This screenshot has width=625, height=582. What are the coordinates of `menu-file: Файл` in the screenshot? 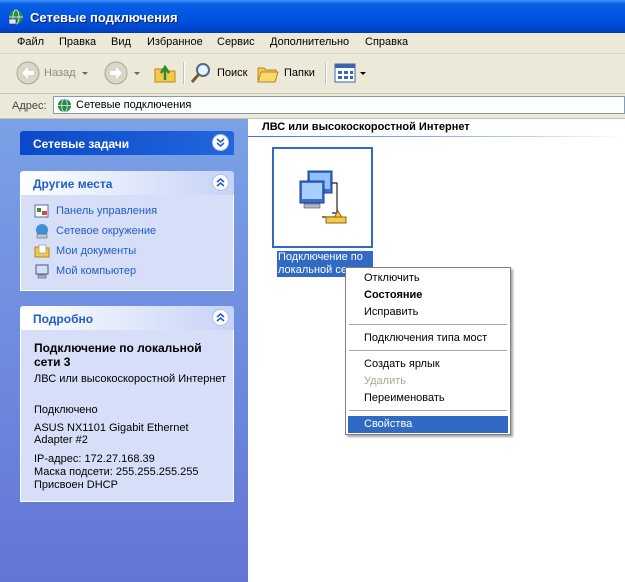 It's located at (30, 42).